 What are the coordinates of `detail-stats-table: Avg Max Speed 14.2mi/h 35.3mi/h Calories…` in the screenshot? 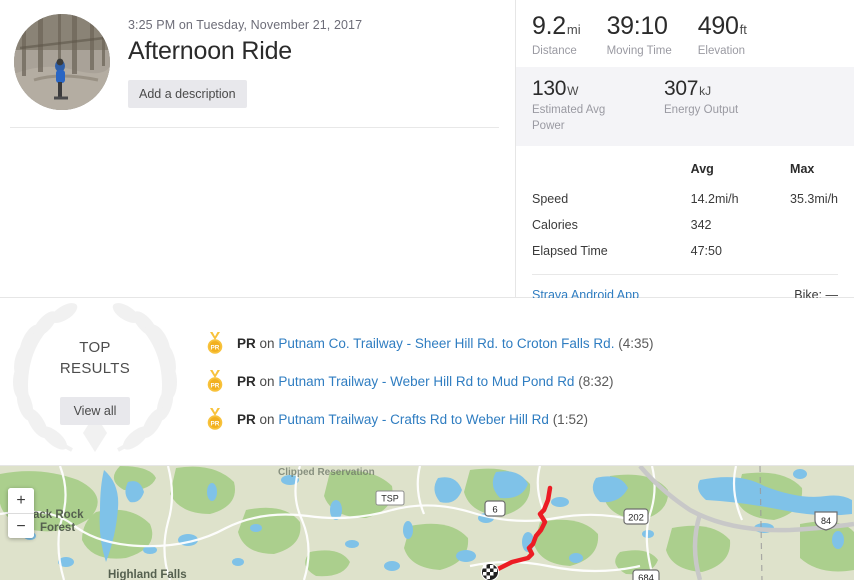 It's located at (685, 213).